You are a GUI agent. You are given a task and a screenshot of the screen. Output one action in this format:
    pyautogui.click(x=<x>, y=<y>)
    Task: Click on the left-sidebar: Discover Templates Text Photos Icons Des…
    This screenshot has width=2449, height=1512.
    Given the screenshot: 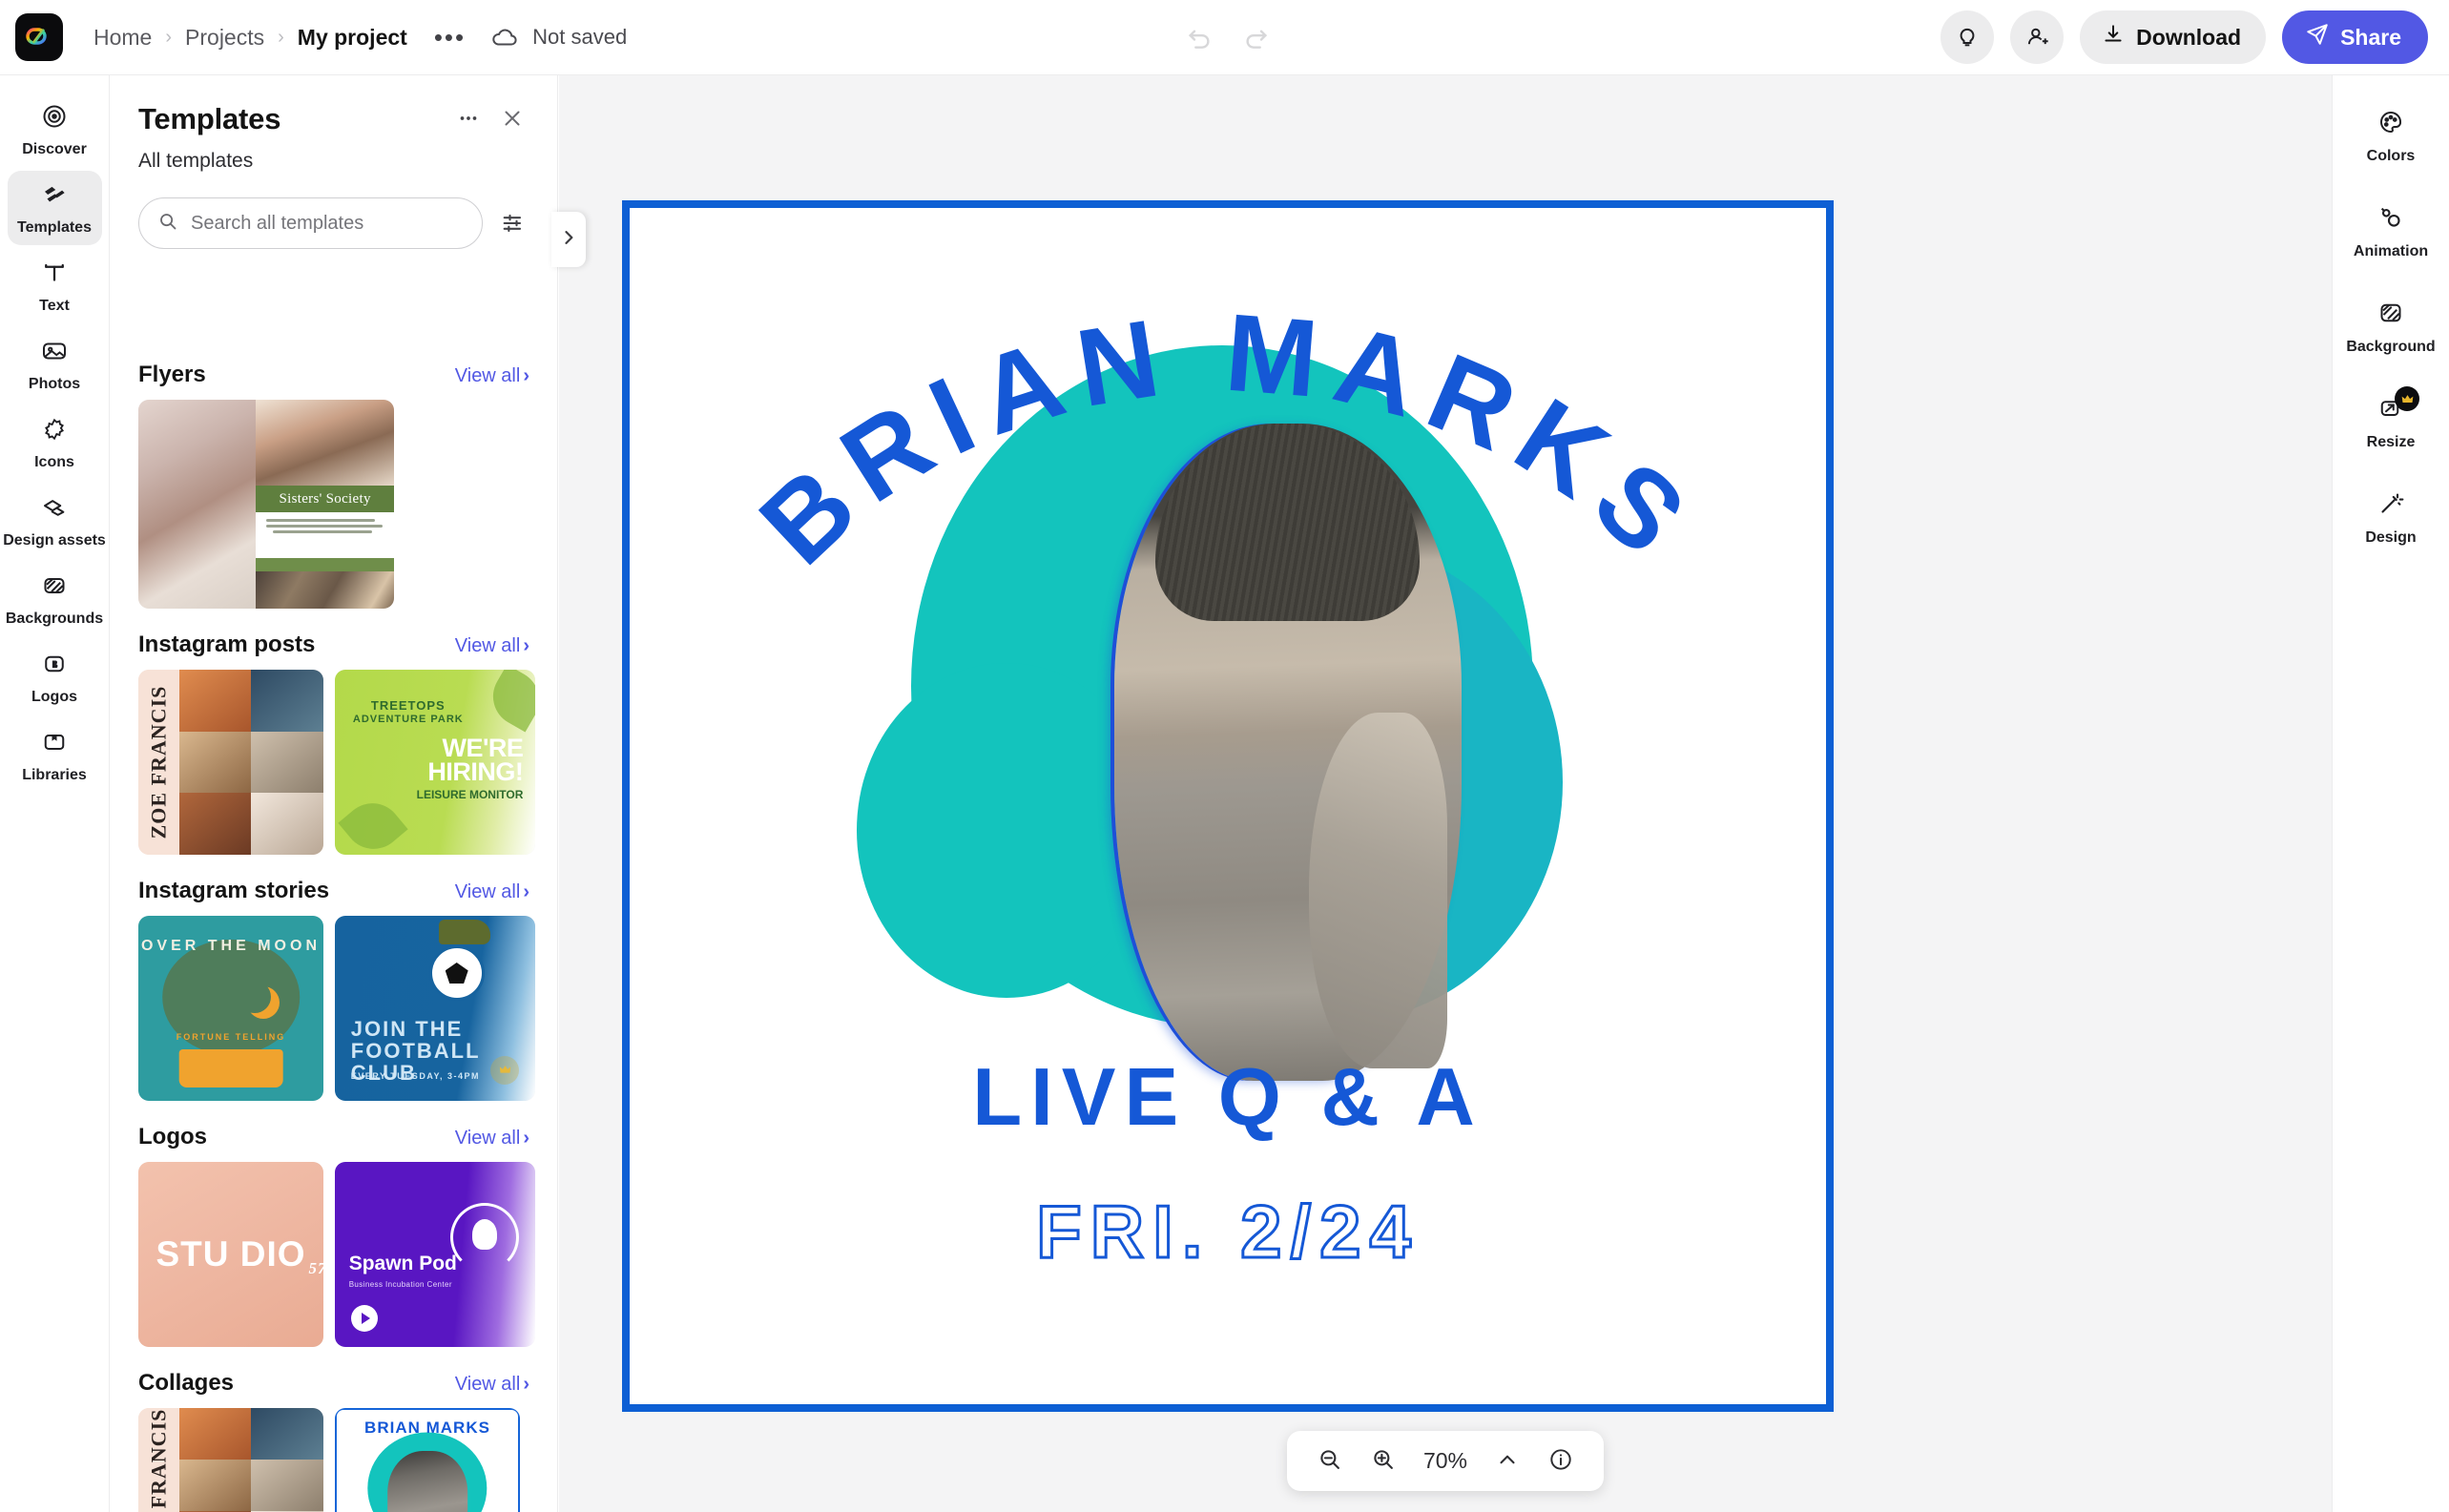 What is the action you would take?
    pyautogui.click(x=55, y=794)
    